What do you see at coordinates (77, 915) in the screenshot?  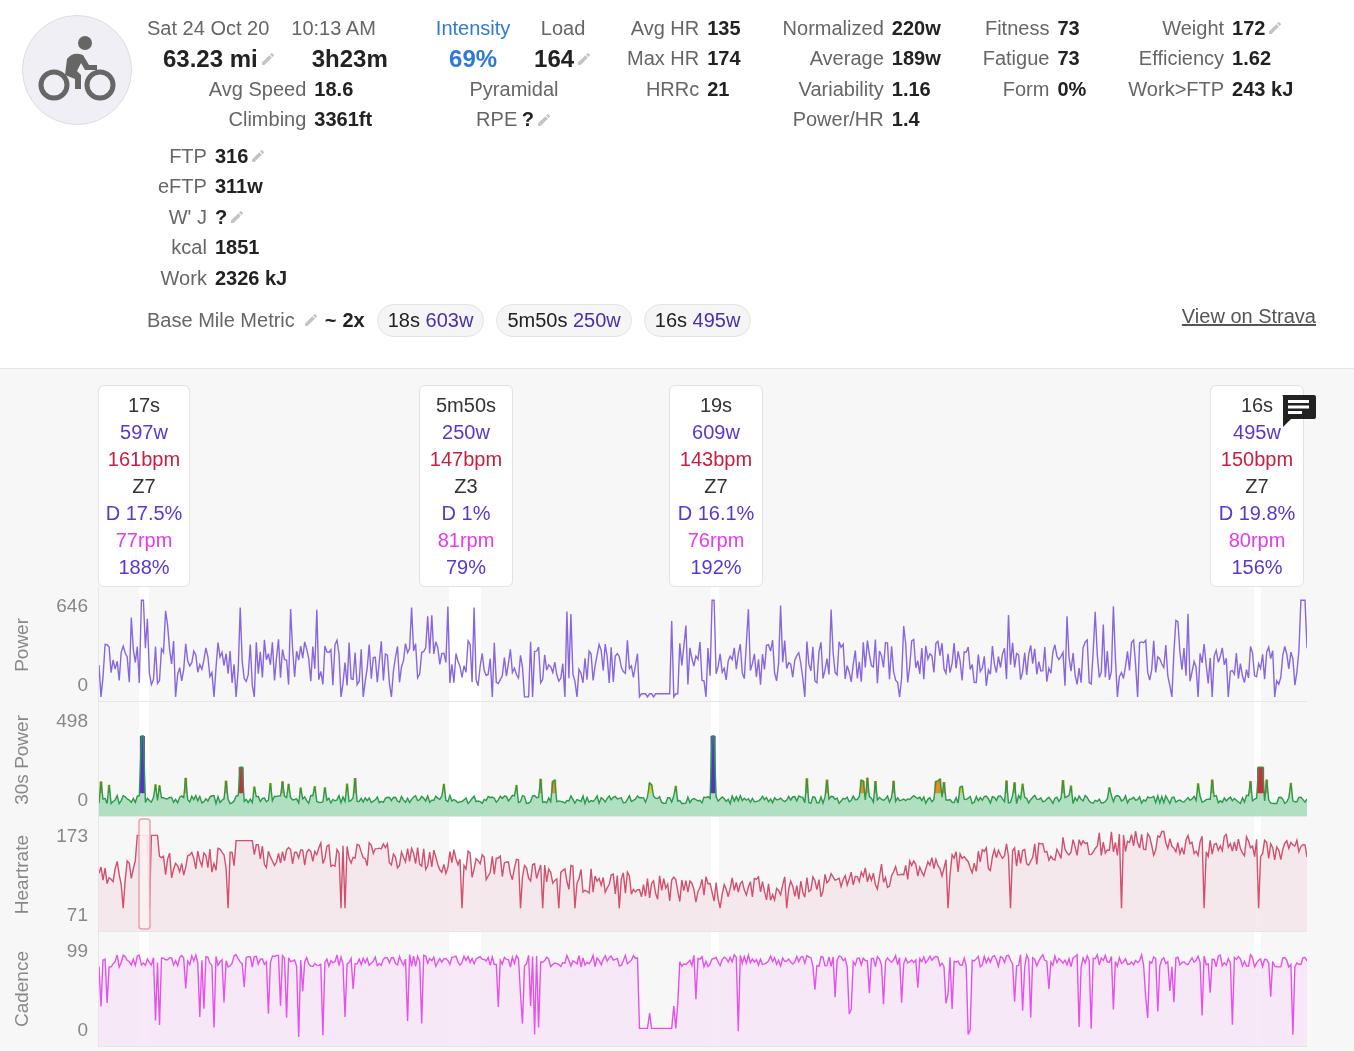 I see `axis-tick-label: 71` at bounding box center [77, 915].